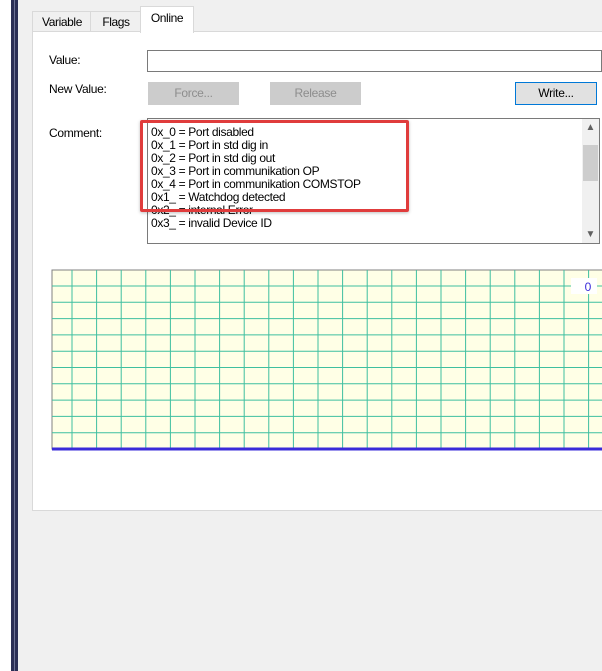 The height and width of the screenshot is (671, 602). Describe the element at coordinates (75, 133) in the screenshot. I see `comment-label: Comment:` at that location.